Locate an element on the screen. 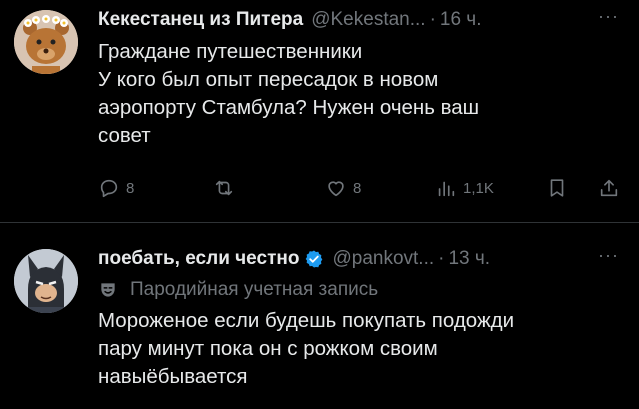 This screenshot has width=639, height=409. like-button: 8 is located at coordinates (343, 188).